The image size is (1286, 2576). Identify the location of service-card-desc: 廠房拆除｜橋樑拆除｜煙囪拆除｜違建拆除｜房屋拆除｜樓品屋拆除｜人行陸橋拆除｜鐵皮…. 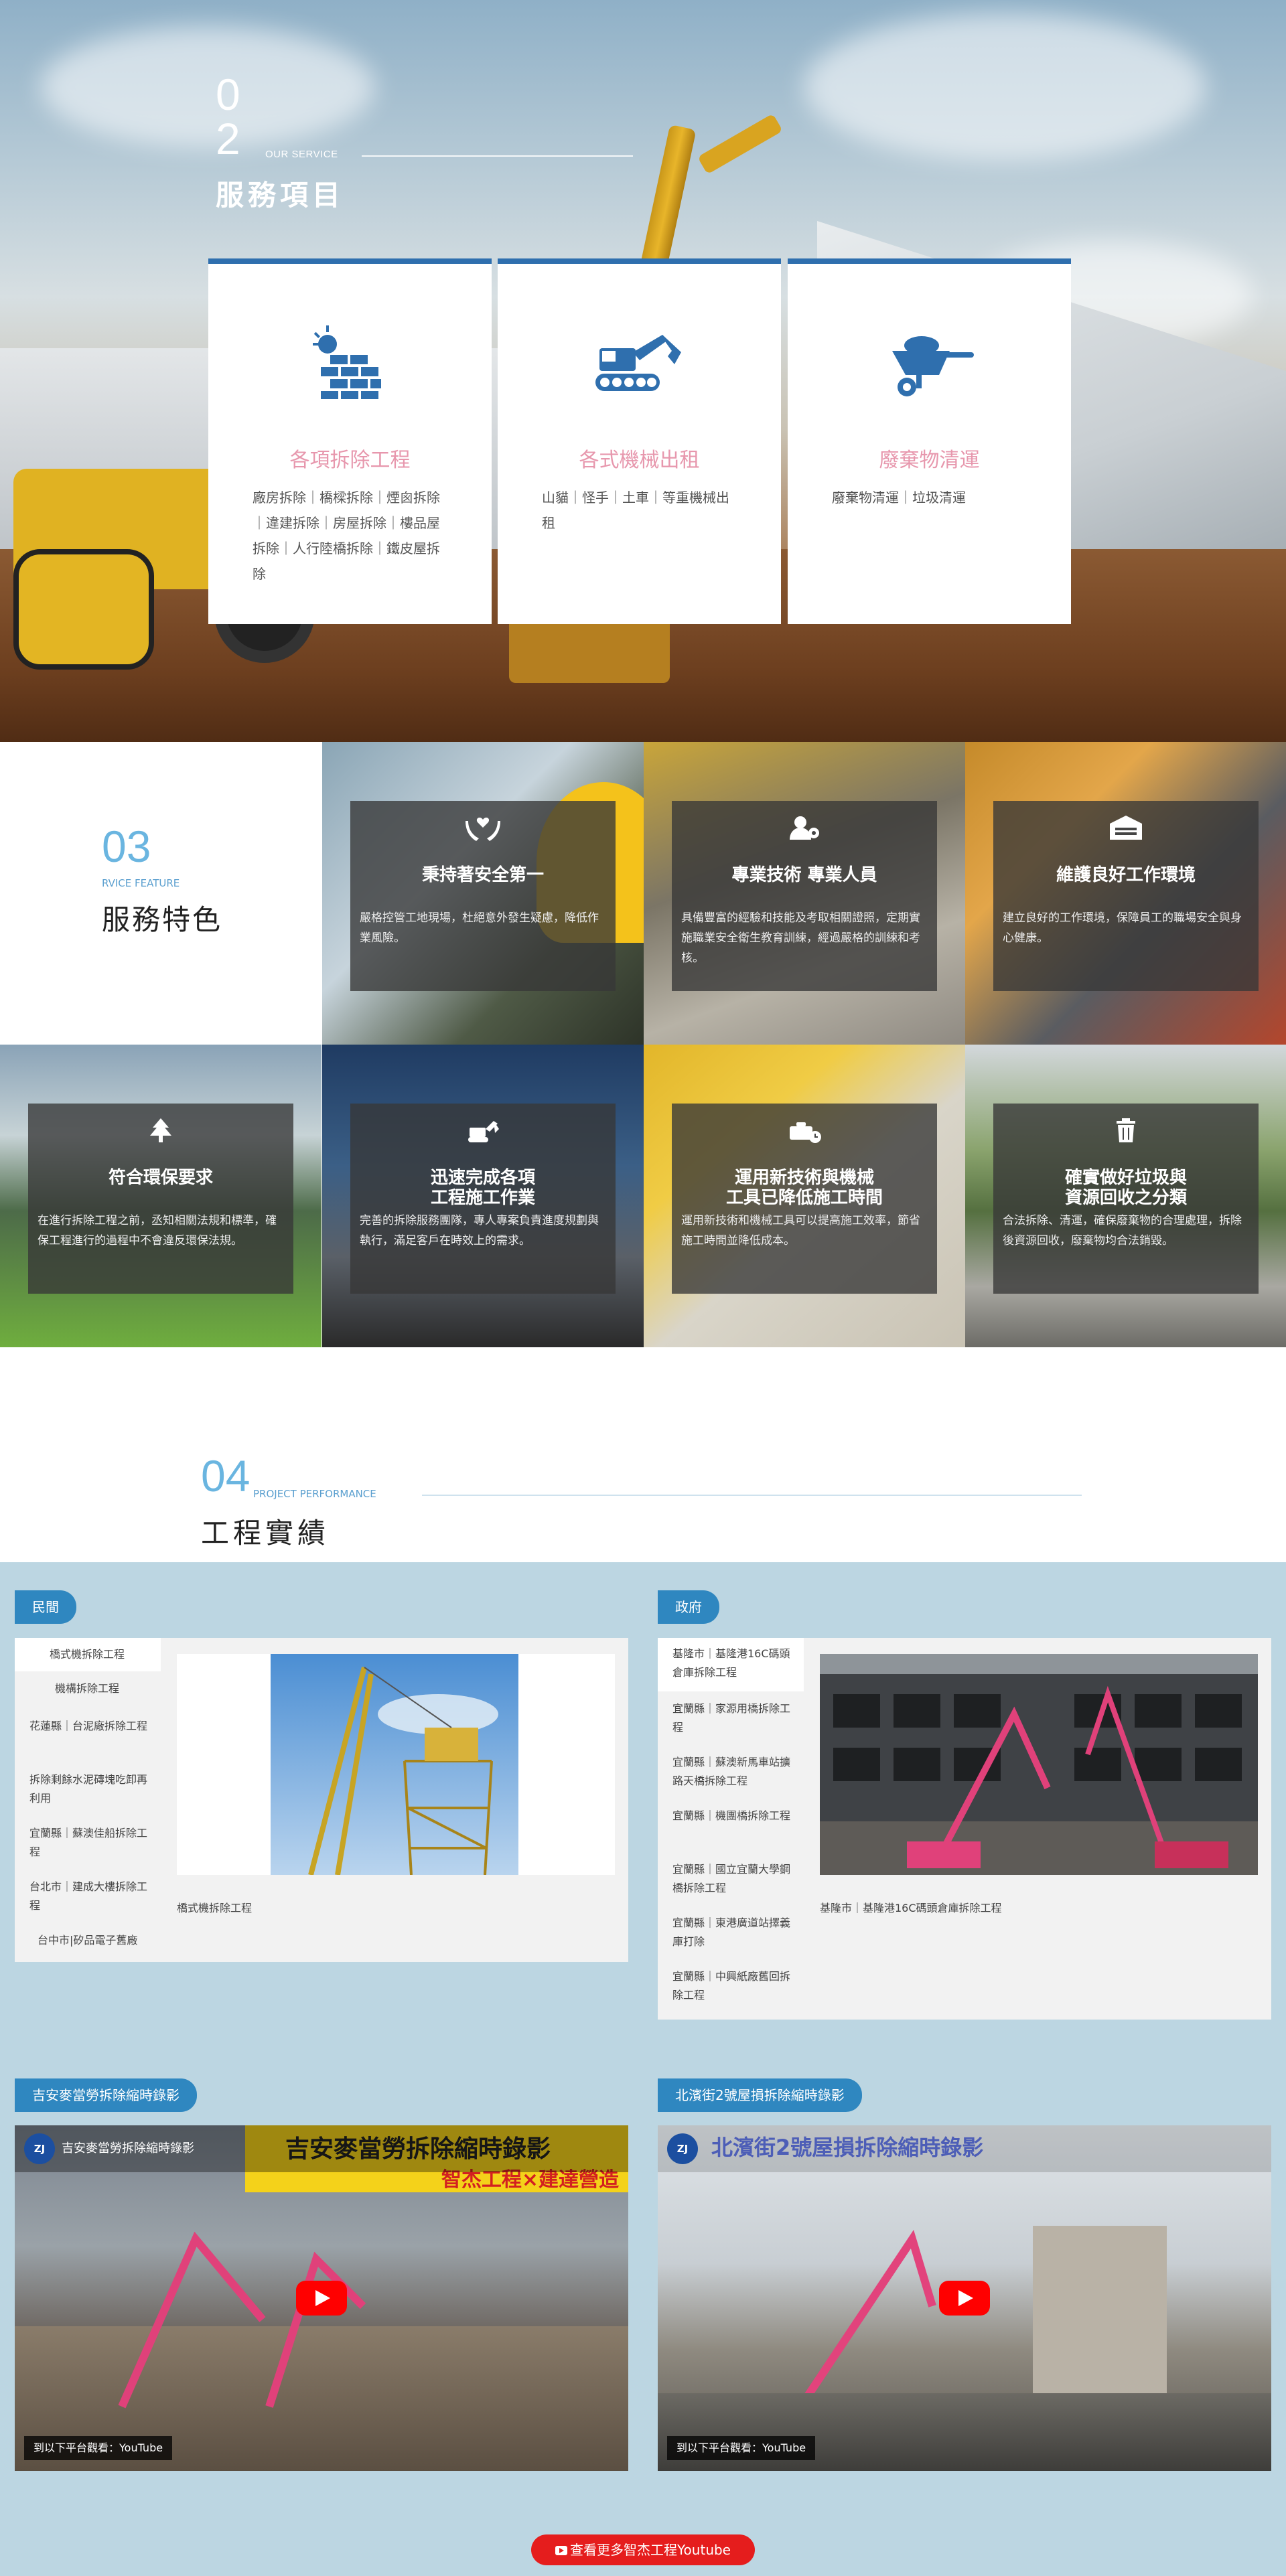
(346, 535).